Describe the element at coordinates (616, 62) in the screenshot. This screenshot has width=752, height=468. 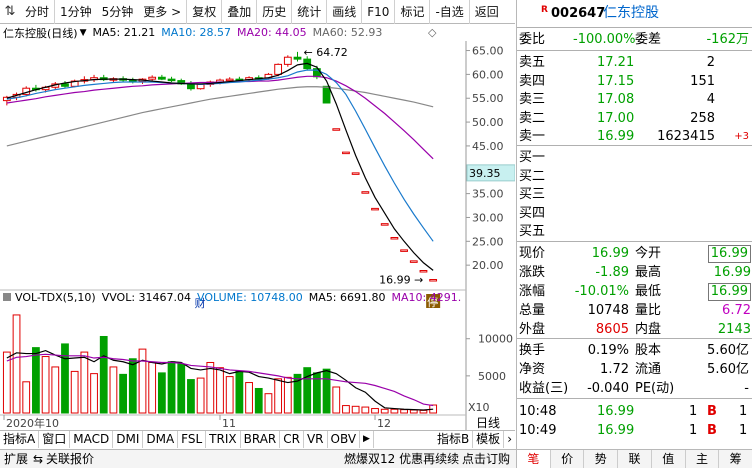
I see `ask-price: 17.21` at that location.